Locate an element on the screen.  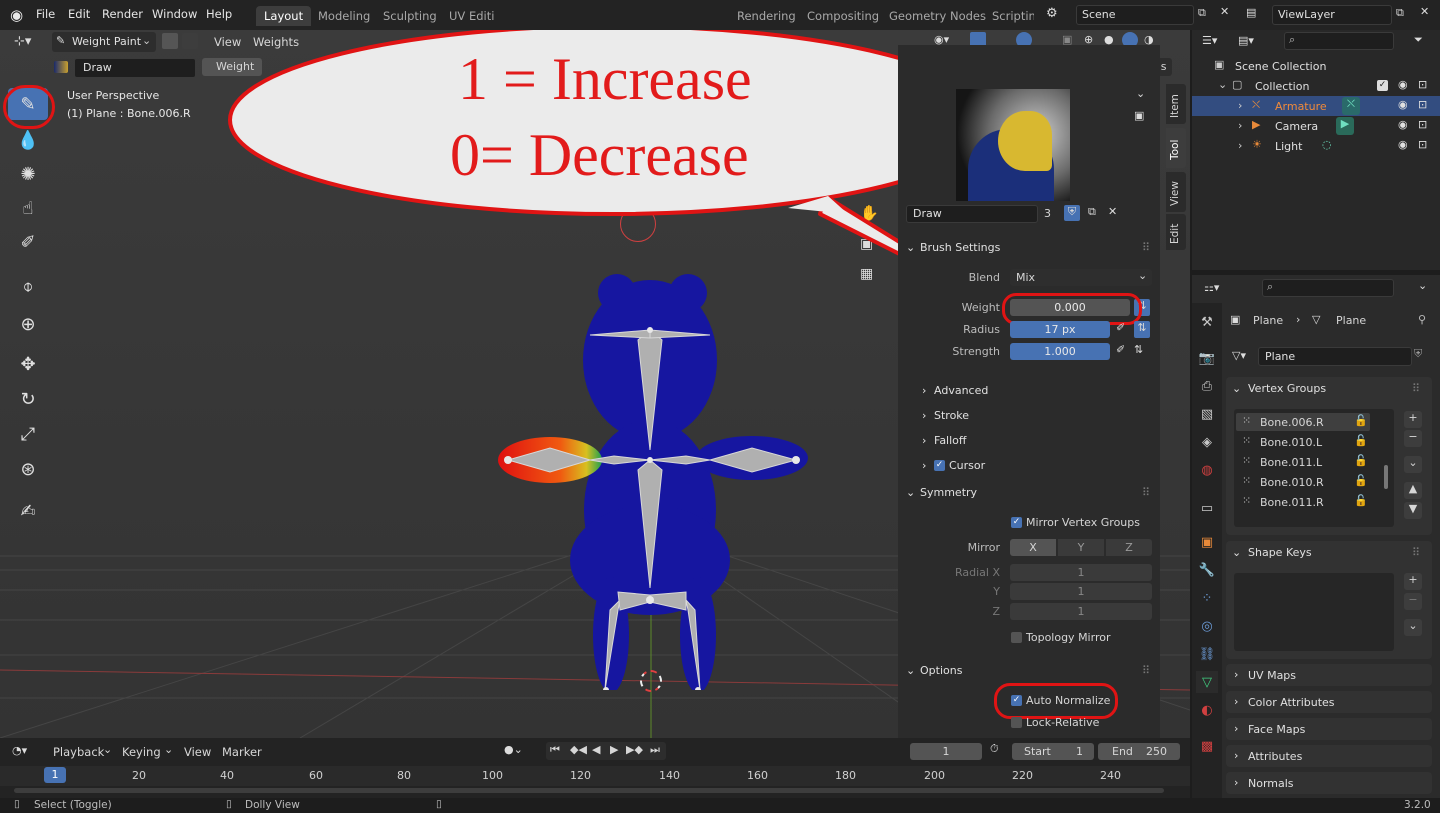
radius-unified-icon: ⇅ is located at coordinates (1142, 329).